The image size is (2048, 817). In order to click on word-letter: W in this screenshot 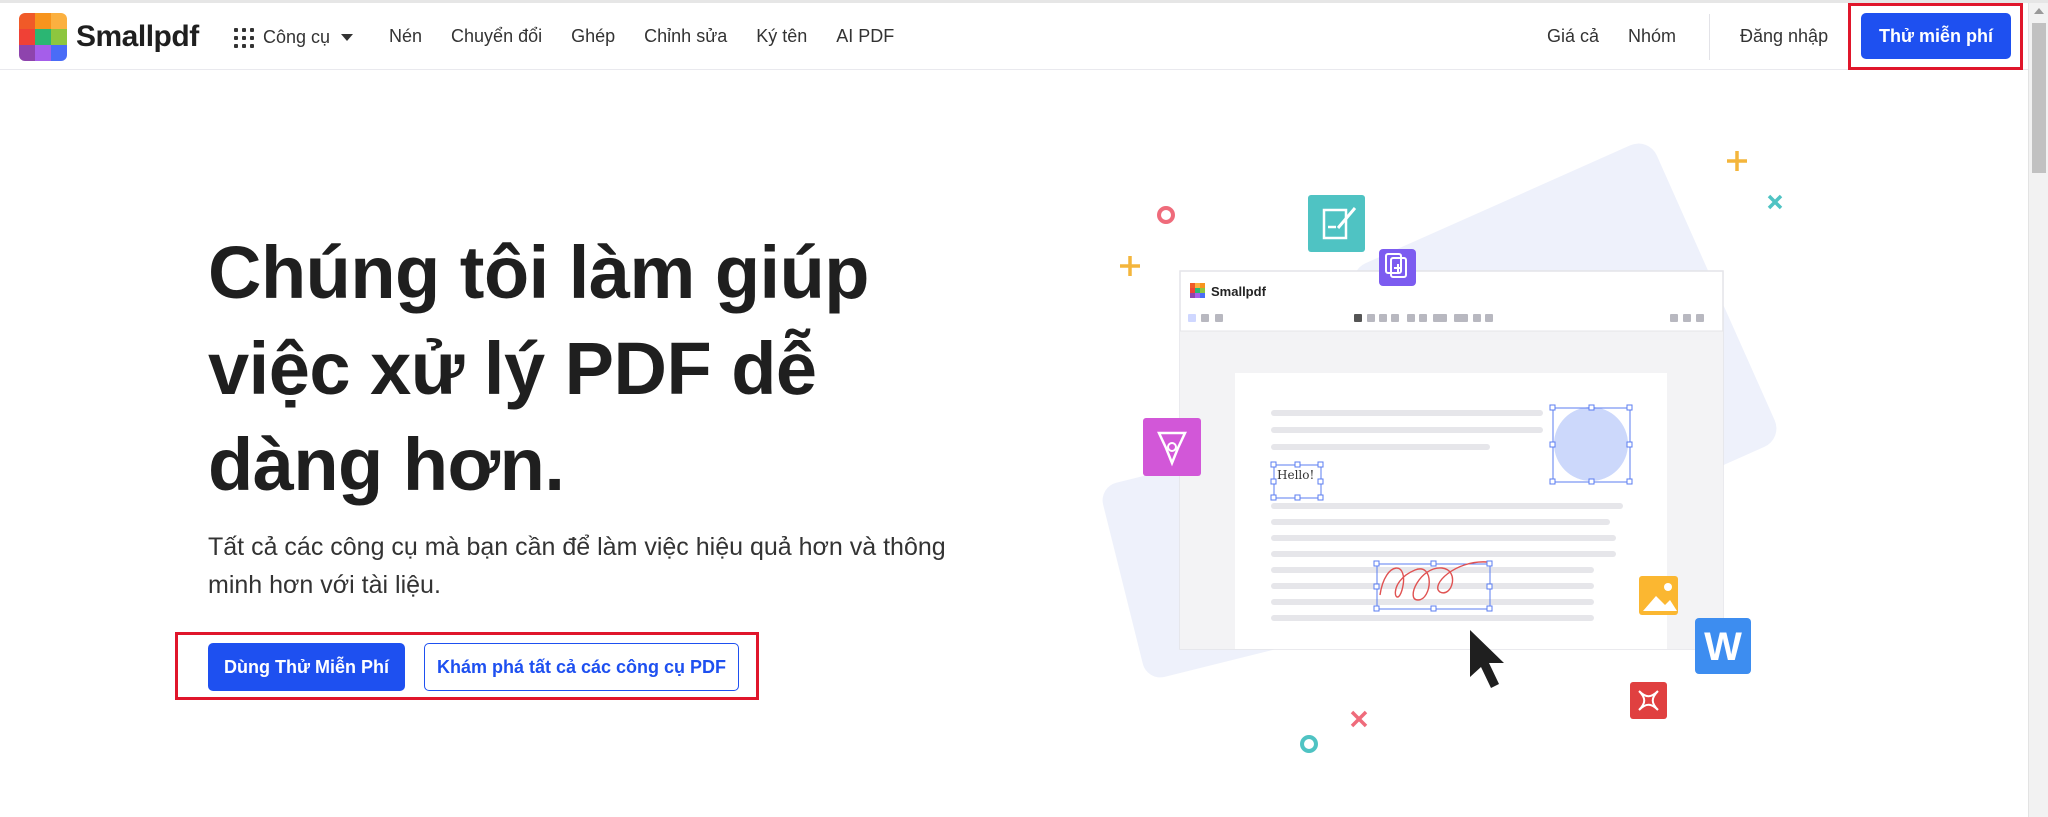, I will do `click(1723, 647)`.